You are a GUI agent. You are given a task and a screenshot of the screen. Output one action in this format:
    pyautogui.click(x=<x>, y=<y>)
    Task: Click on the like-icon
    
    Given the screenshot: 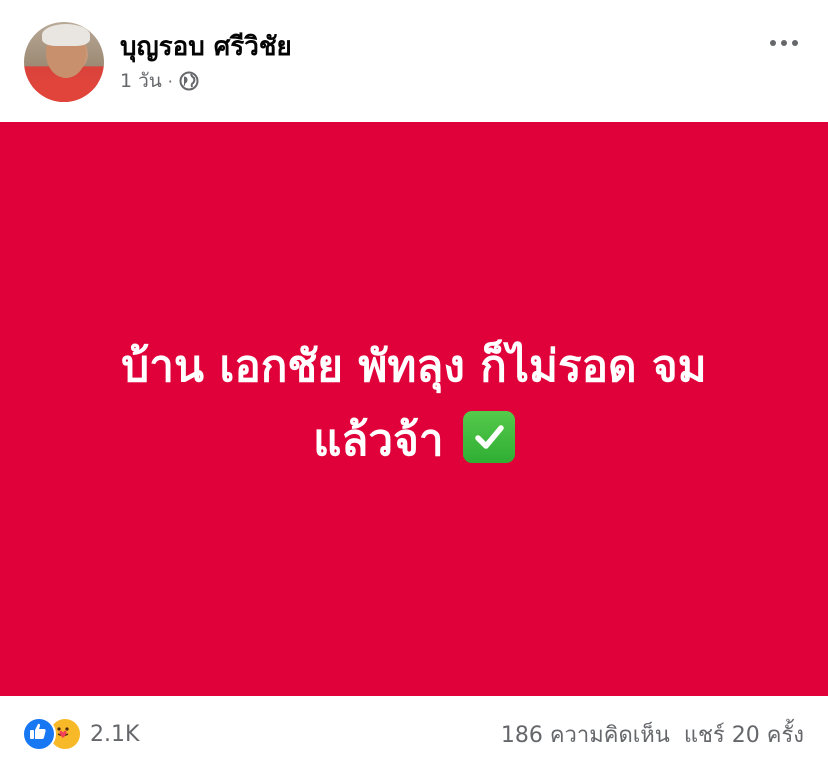 What is the action you would take?
    pyautogui.click(x=39, y=734)
    